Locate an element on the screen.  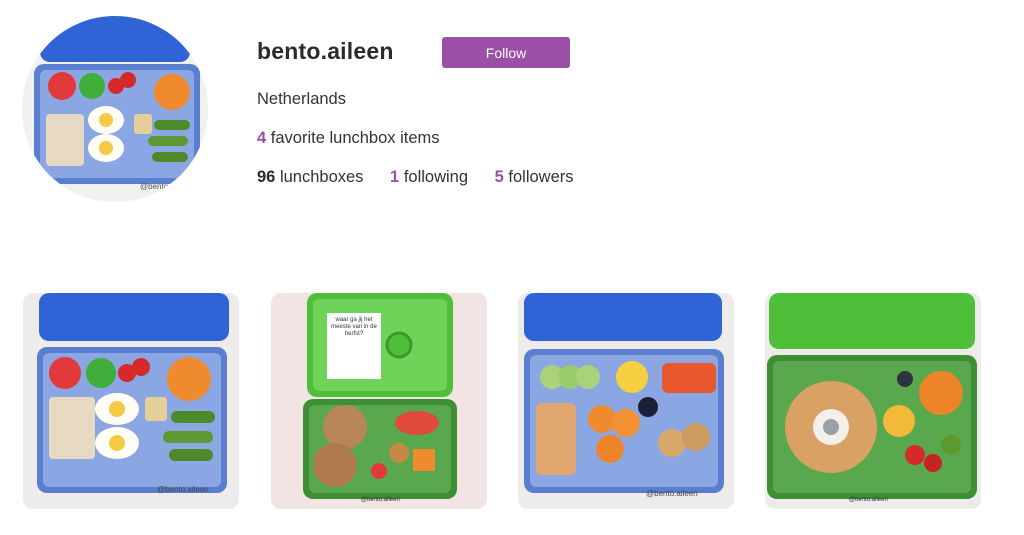
followers-count: 5 is located at coordinates (499, 177).